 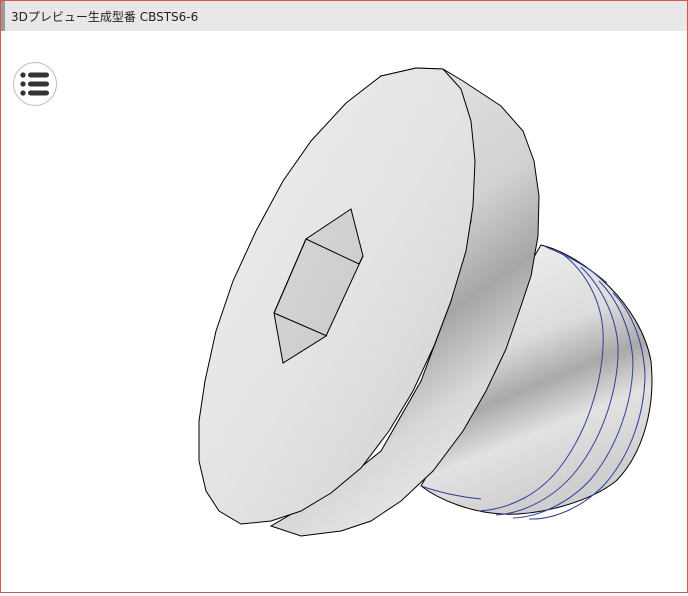 What do you see at coordinates (105, 16) in the screenshot?
I see `window-title: 3Dプレビュー生成型番 CBSTS6-6` at bounding box center [105, 16].